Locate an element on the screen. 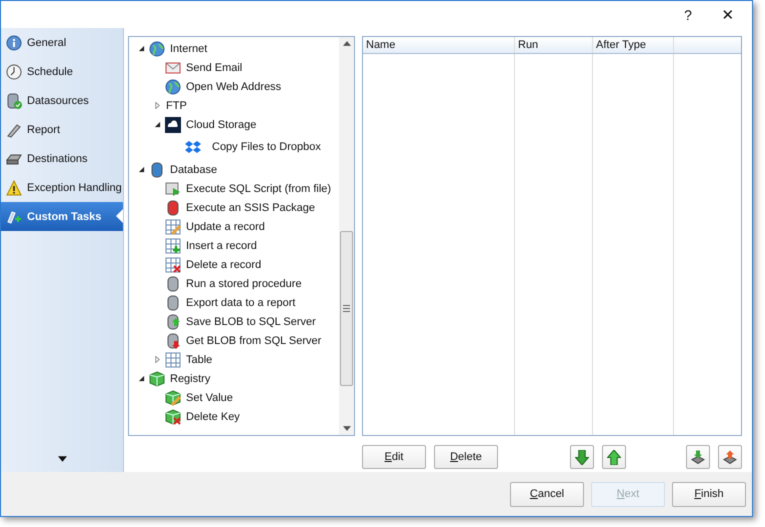  clock-icon is located at coordinates (14, 72).